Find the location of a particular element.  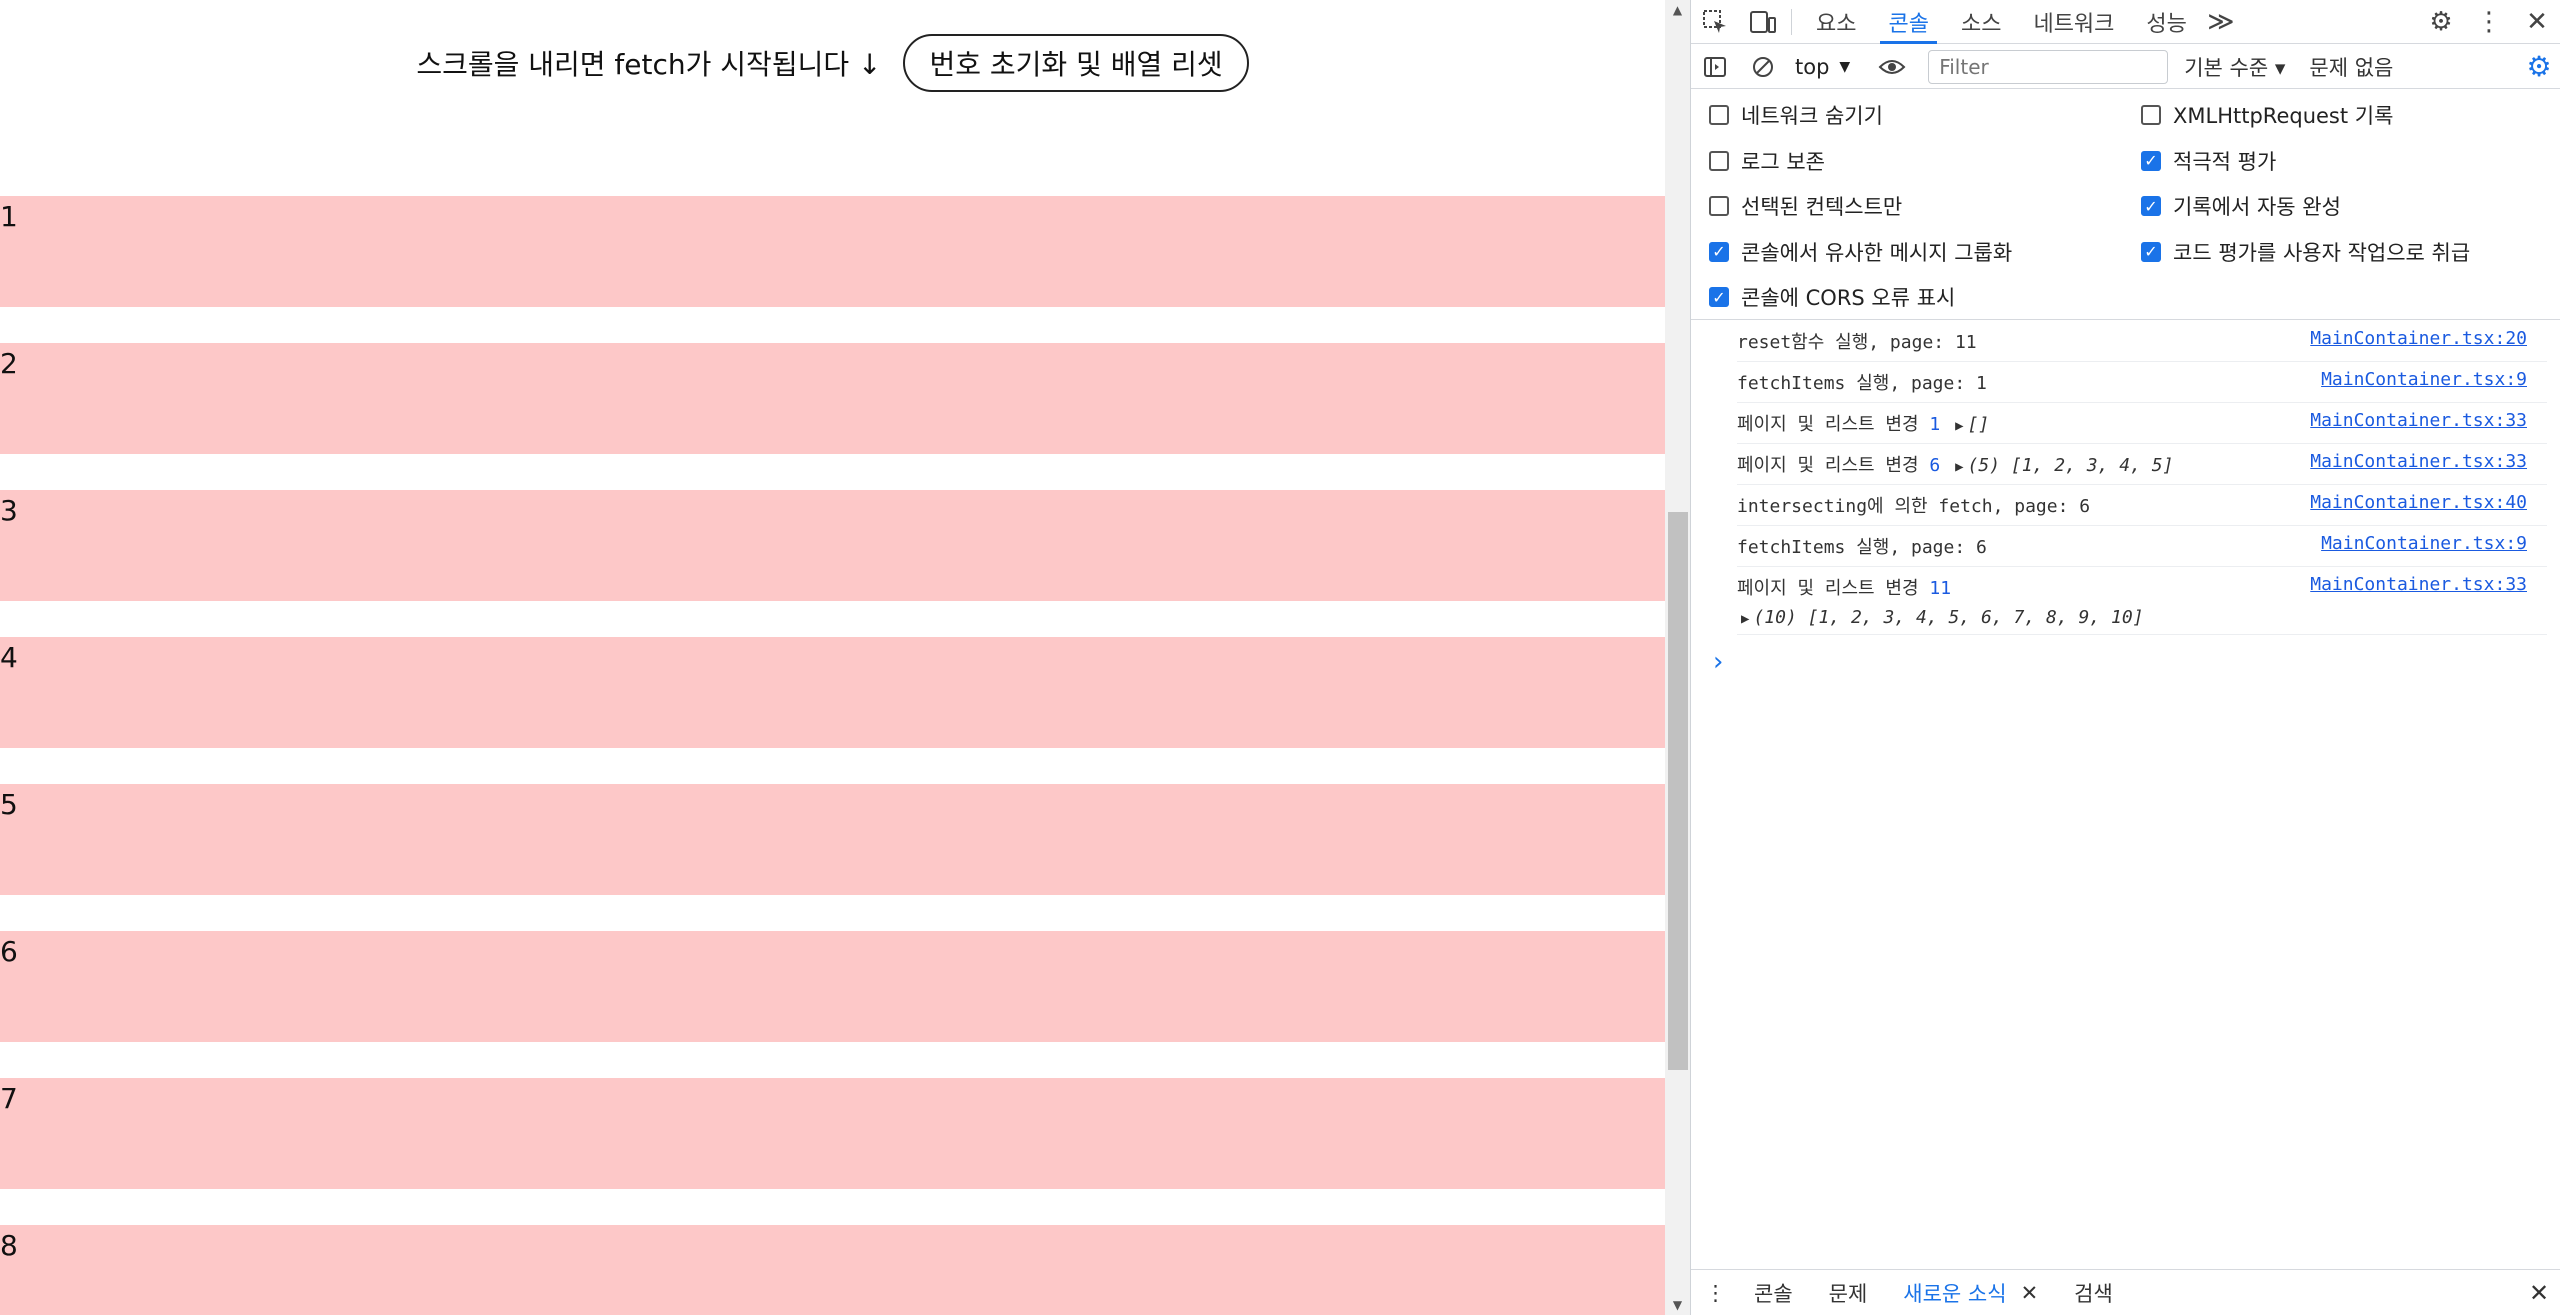

devtools-tabbar: 요소 콘솔 소스 네트워크 성능 ≫ ⚙ ⋮ ✕ is located at coordinates (2125, 22).